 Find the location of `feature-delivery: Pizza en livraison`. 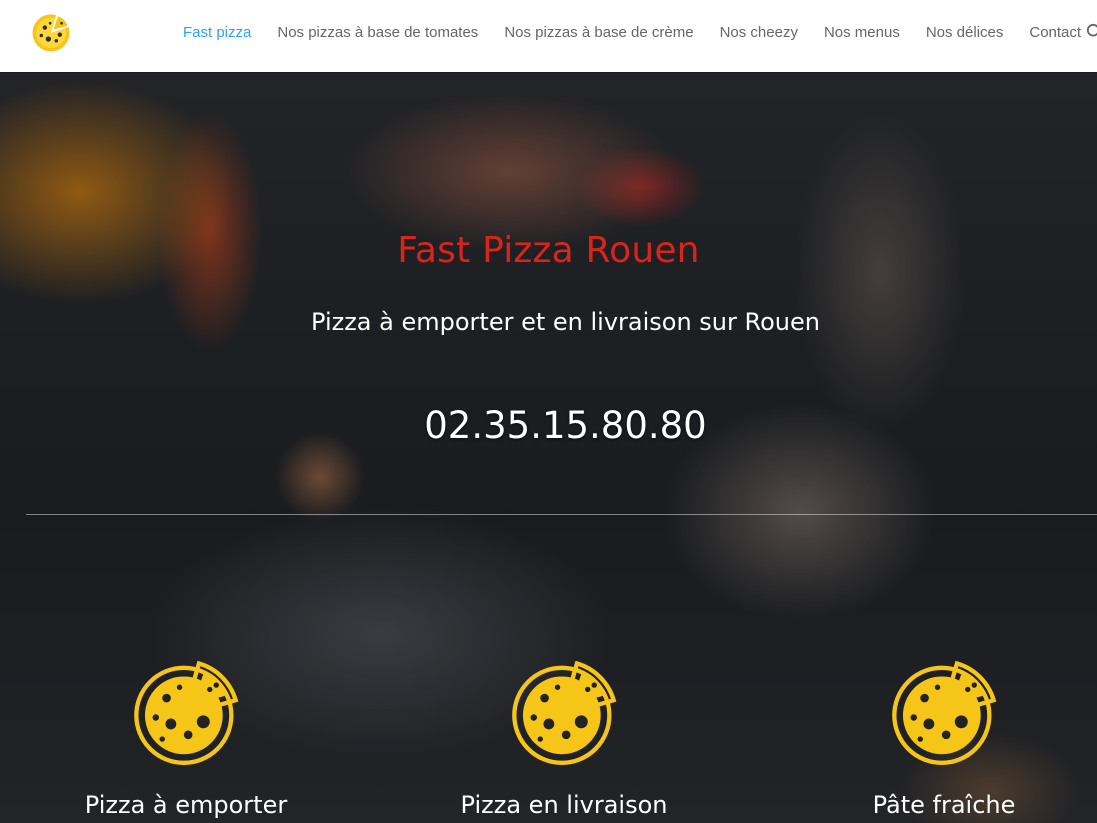

feature-delivery: Pizza en livraison is located at coordinates (564, 738).